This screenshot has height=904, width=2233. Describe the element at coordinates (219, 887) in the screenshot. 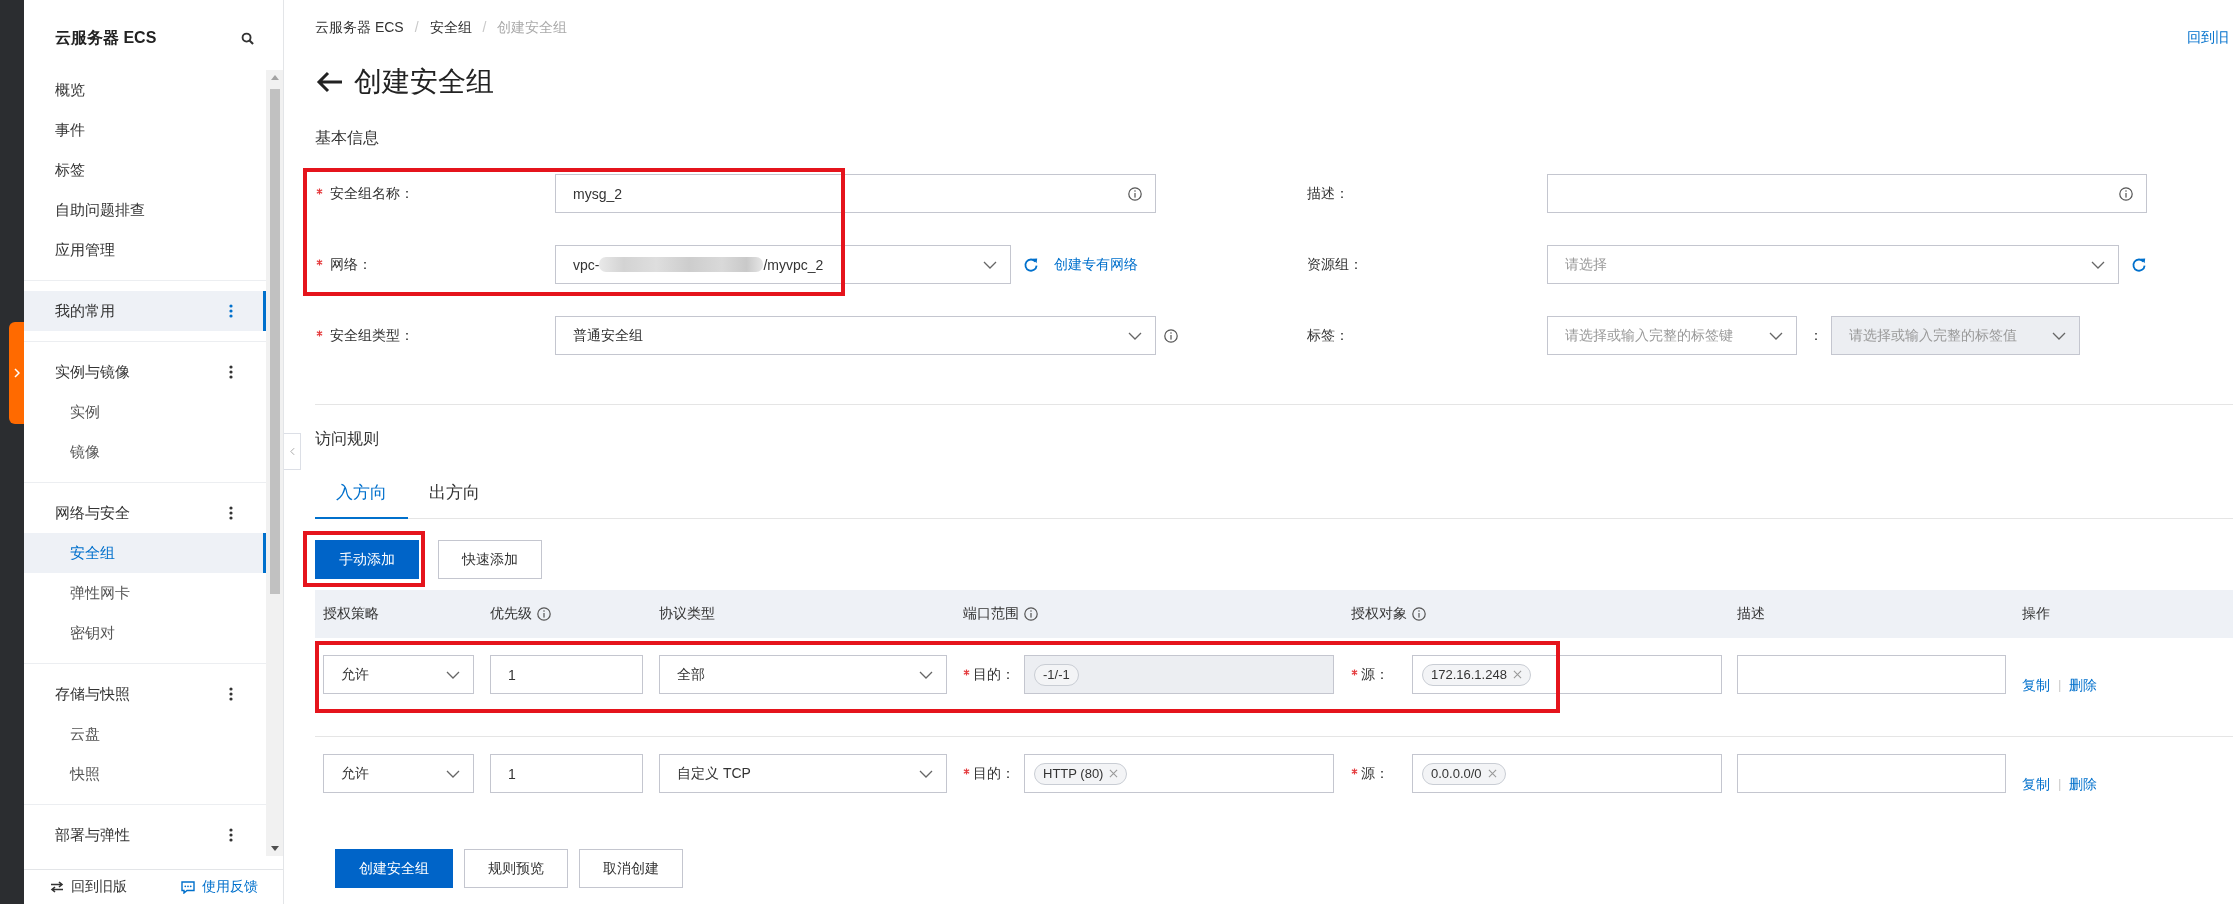

I see `feedback-link: 使用反馈` at that location.